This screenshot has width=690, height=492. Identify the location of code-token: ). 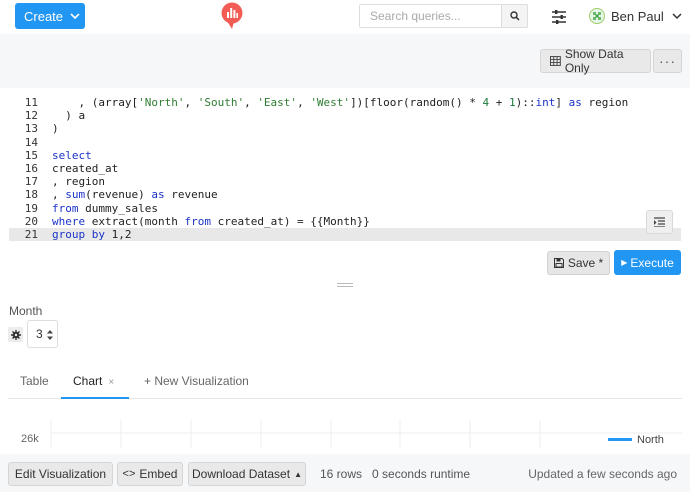
(55, 129).